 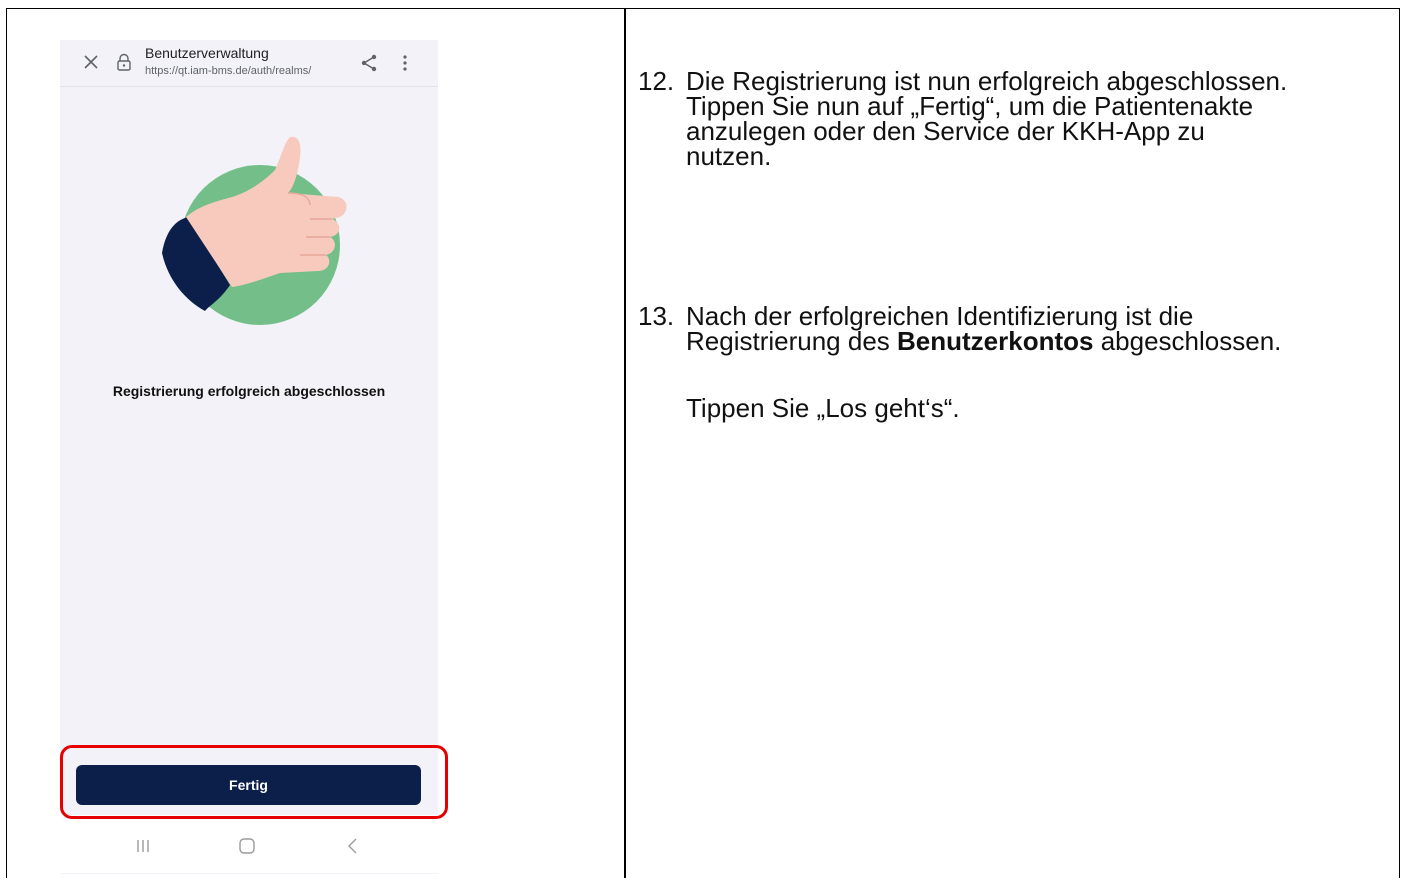 What do you see at coordinates (625, 443) in the screenshot?
I see `table-divider` at bounding box center [625, 443].